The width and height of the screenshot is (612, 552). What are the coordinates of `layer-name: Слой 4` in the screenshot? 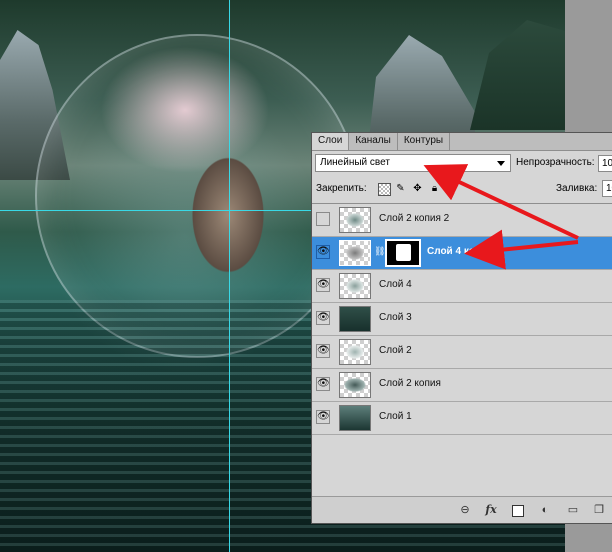 It's located at (395, 284).